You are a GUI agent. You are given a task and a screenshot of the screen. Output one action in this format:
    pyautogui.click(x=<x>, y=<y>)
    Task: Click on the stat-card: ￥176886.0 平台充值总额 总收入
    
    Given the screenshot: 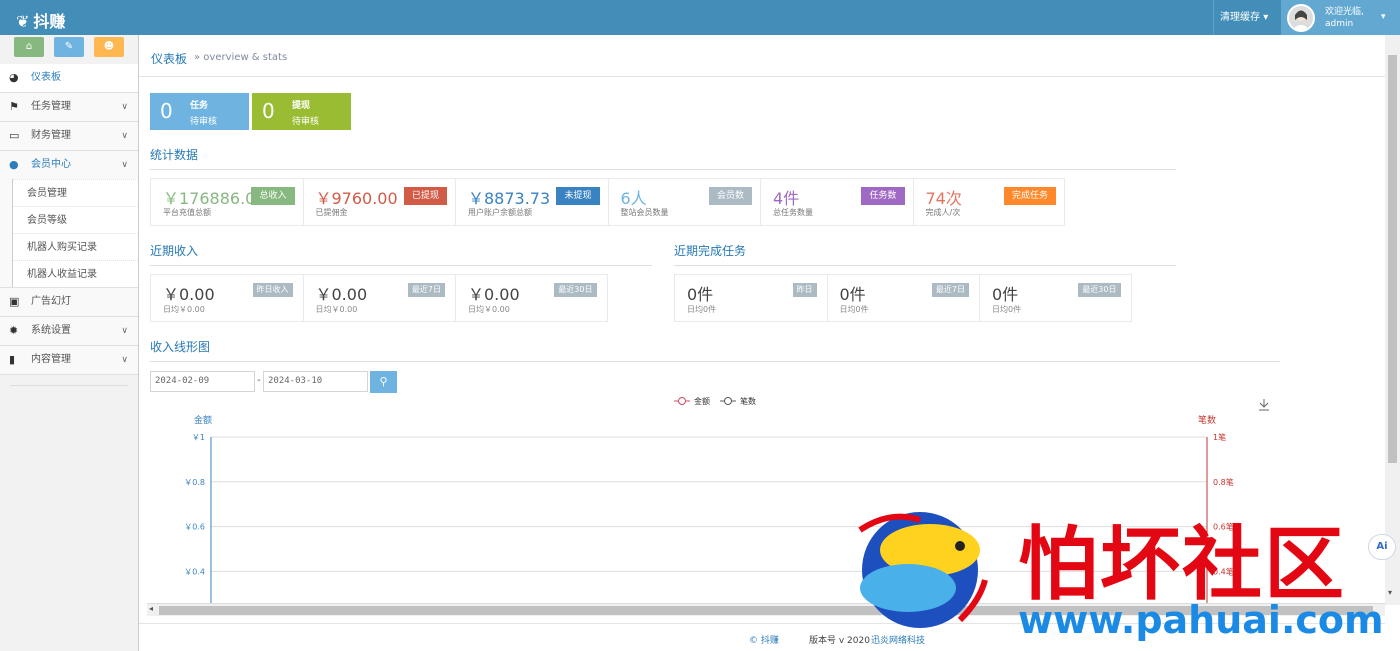 What is the action you would take?
    pyautogui.click(x=226, y=202)
    